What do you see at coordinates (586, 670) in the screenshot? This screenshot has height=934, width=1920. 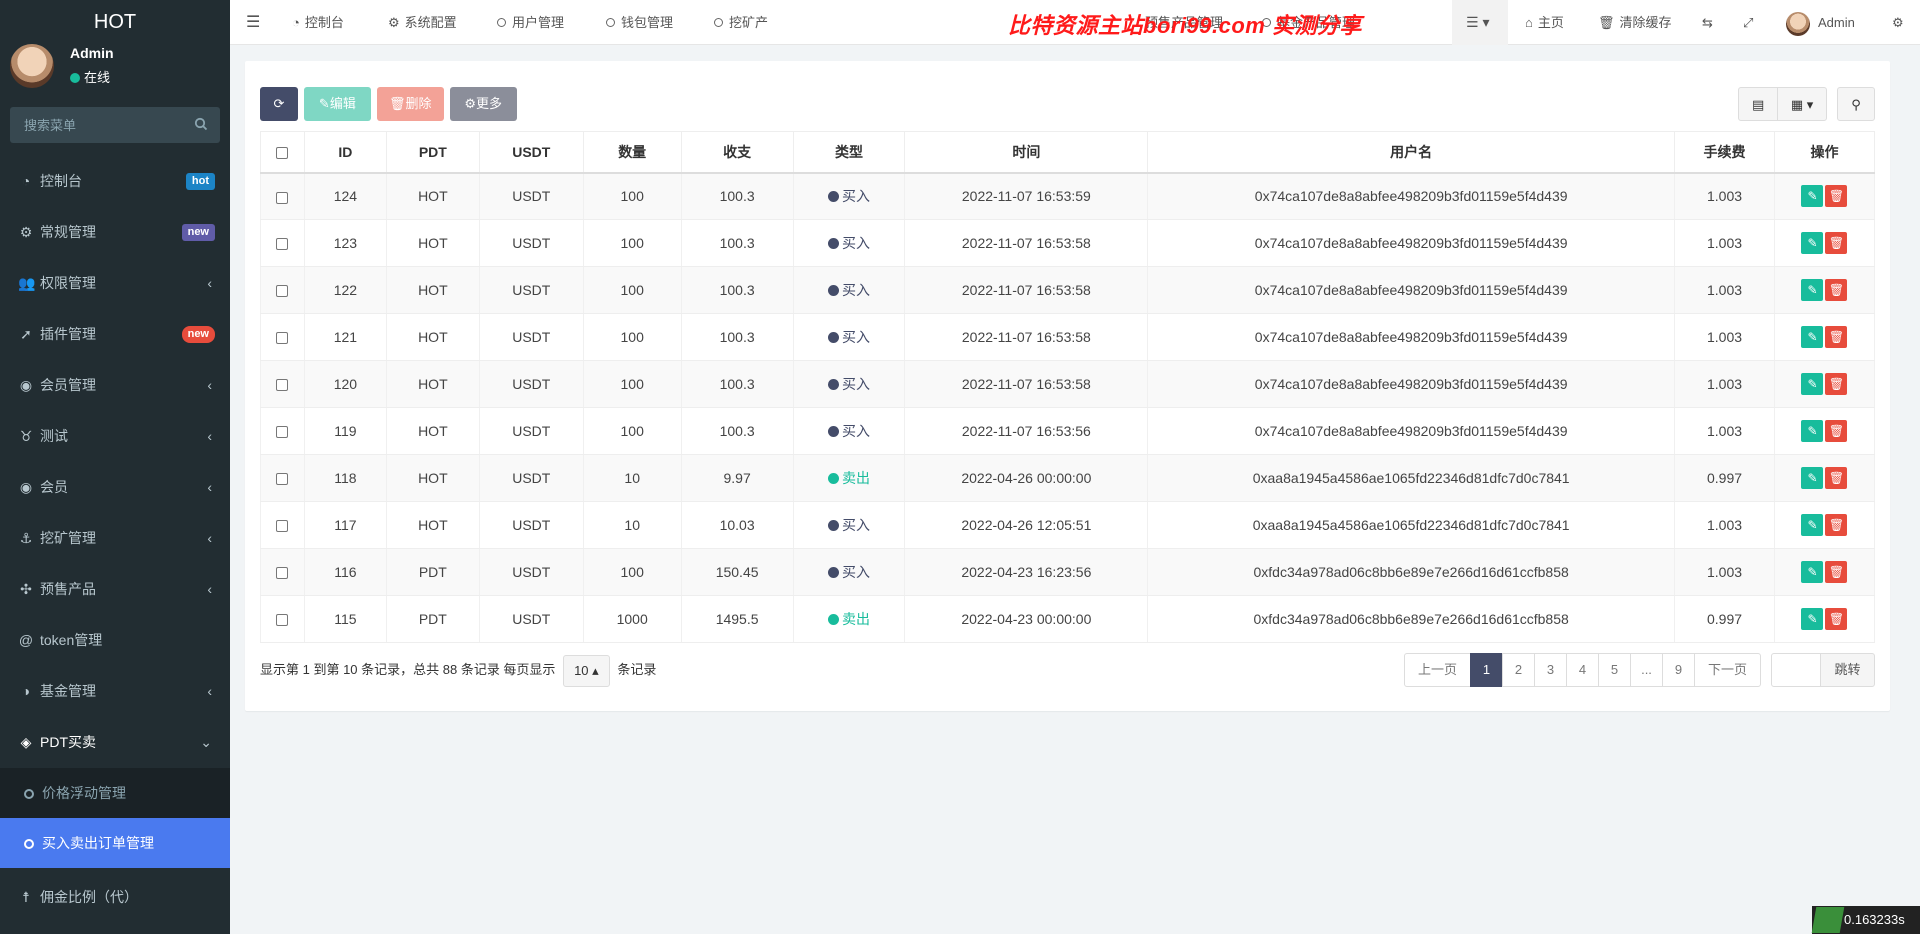 I see `page-size-dropdown: 10 ▴` at bounding box center [586, 670].